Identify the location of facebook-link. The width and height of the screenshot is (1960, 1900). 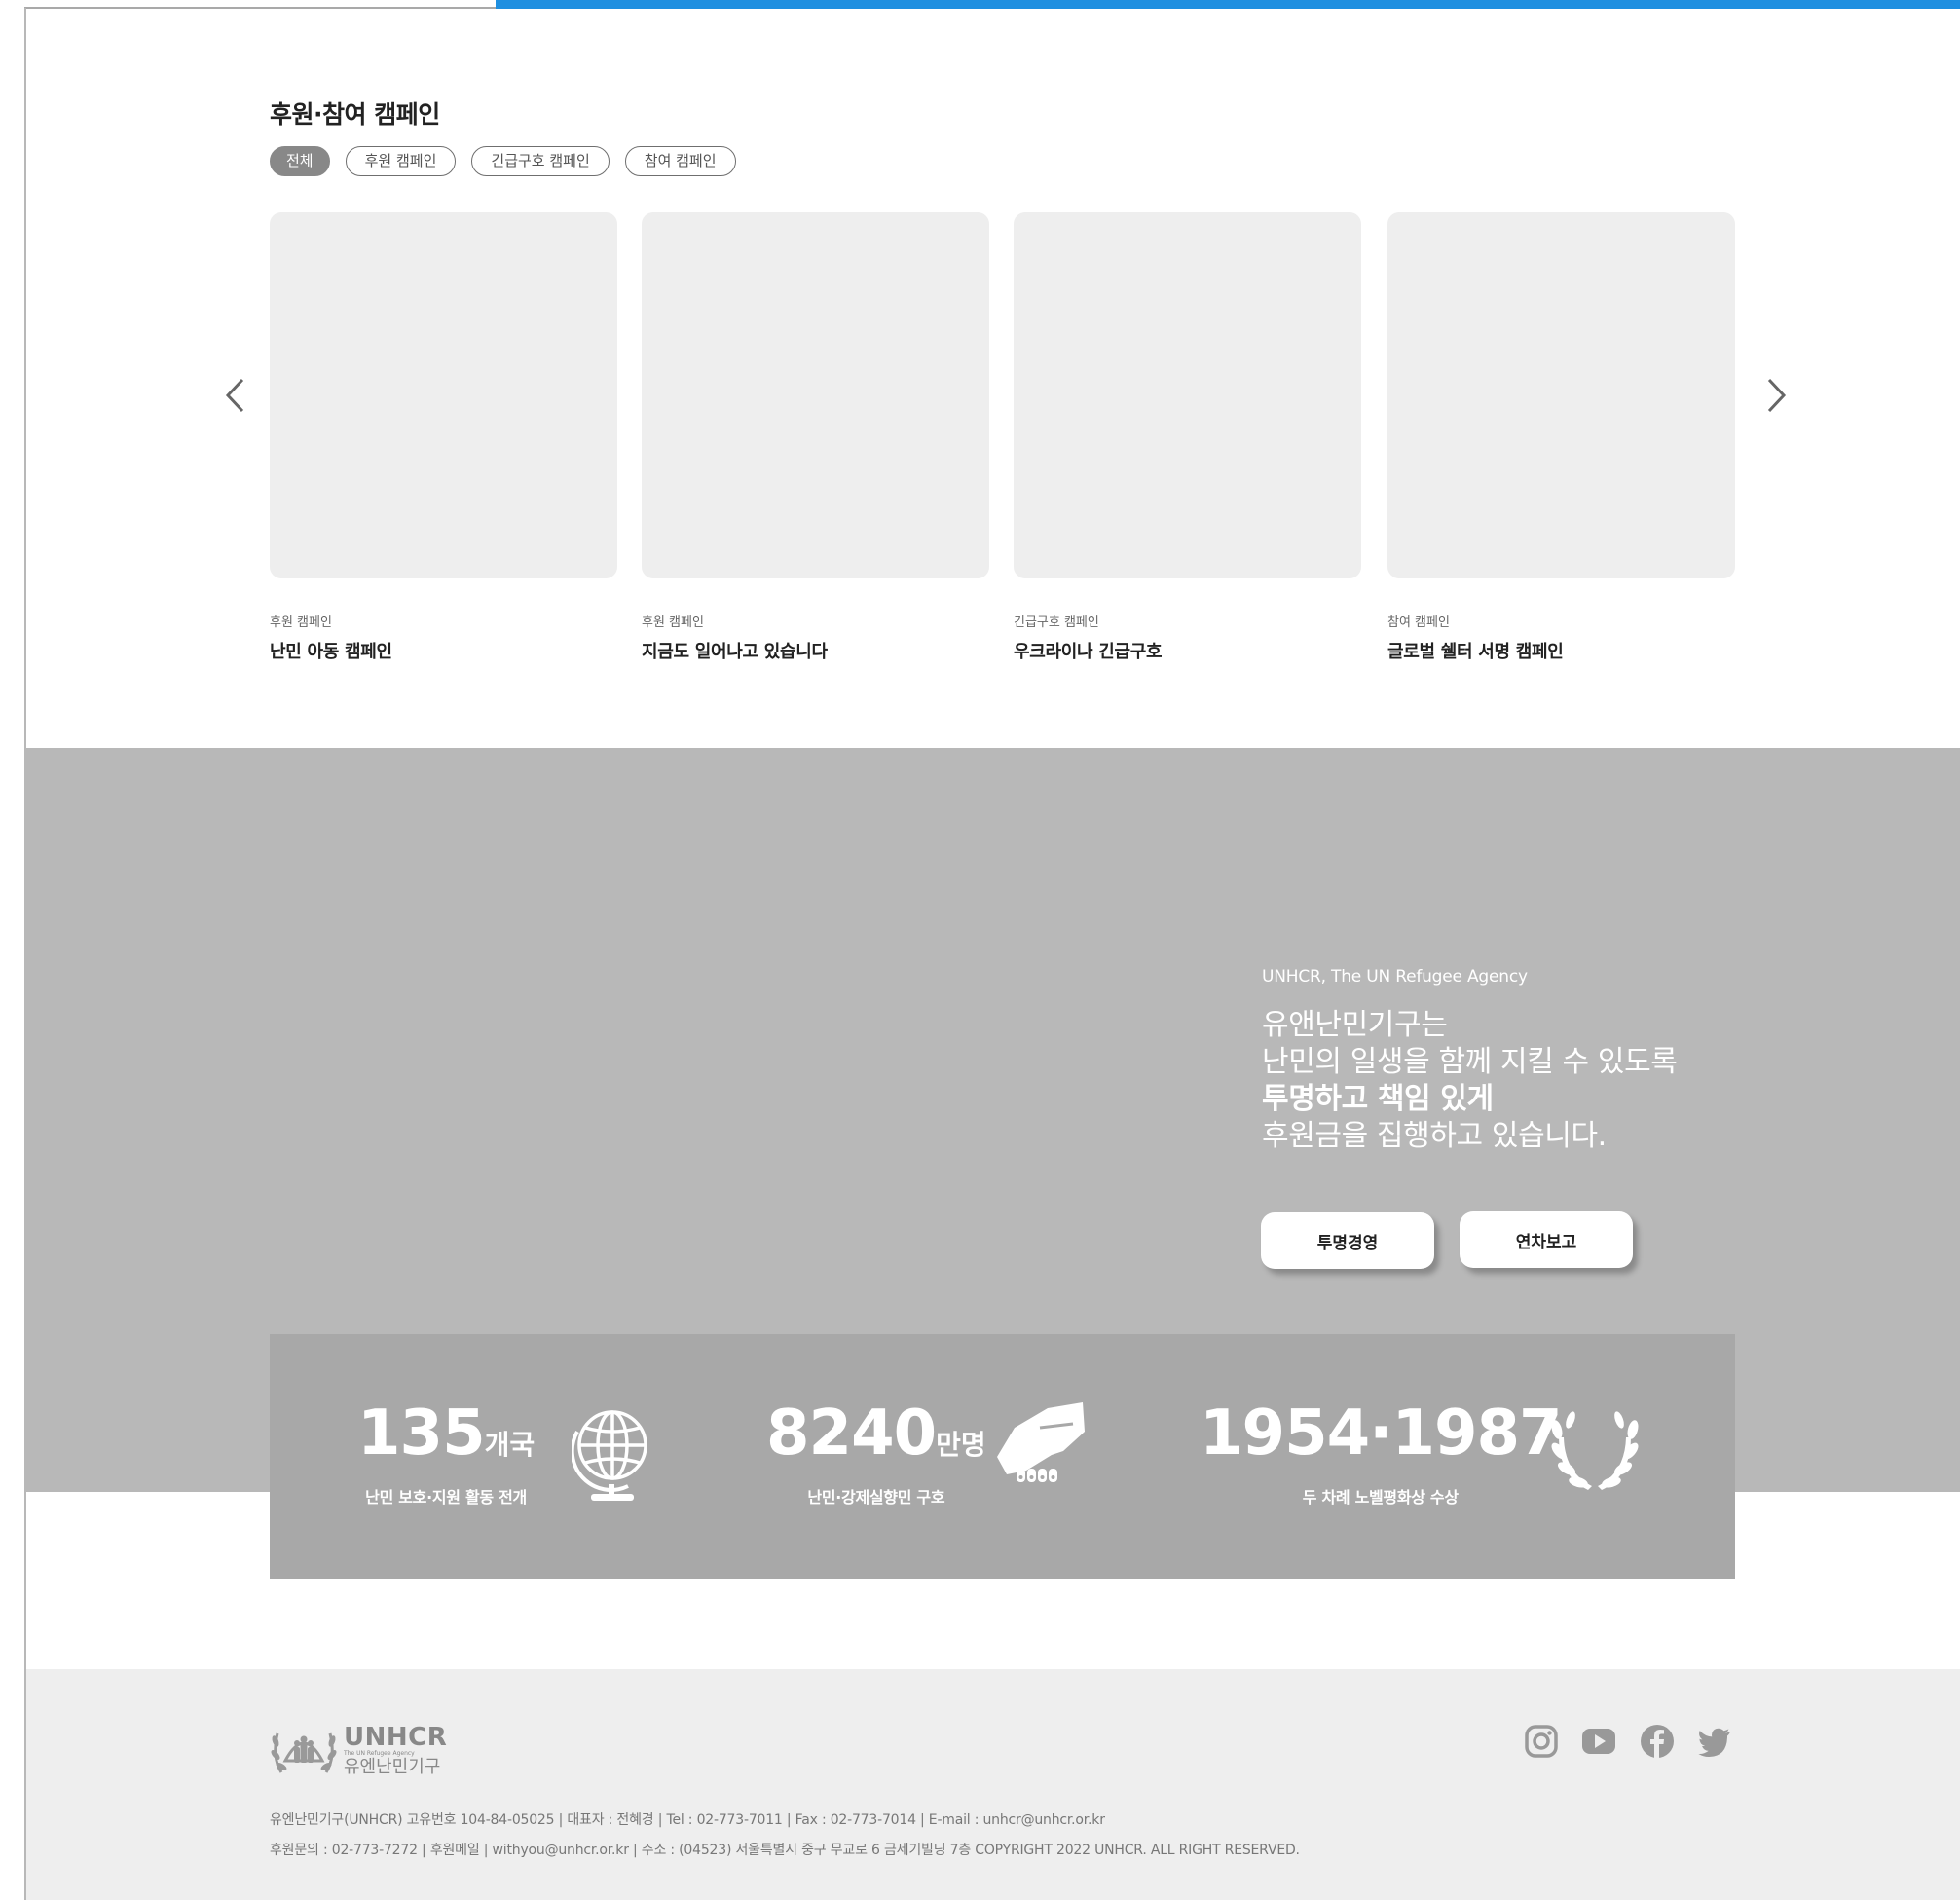
(1657, 1742).